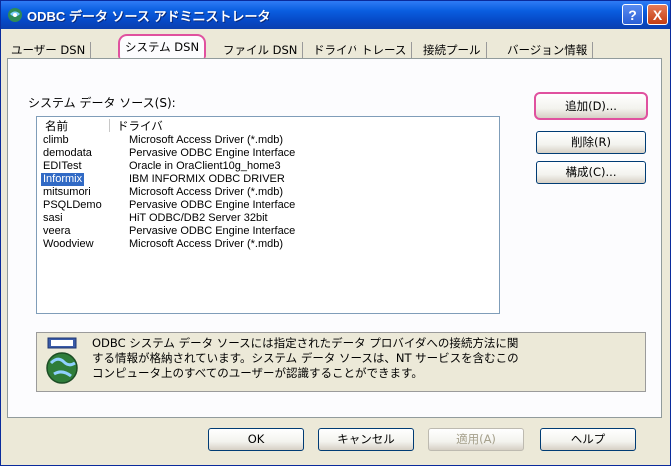 This screenshot has height=466, width=671. I want to click on dsn-name: PSQLDemo, so click(72, 205).